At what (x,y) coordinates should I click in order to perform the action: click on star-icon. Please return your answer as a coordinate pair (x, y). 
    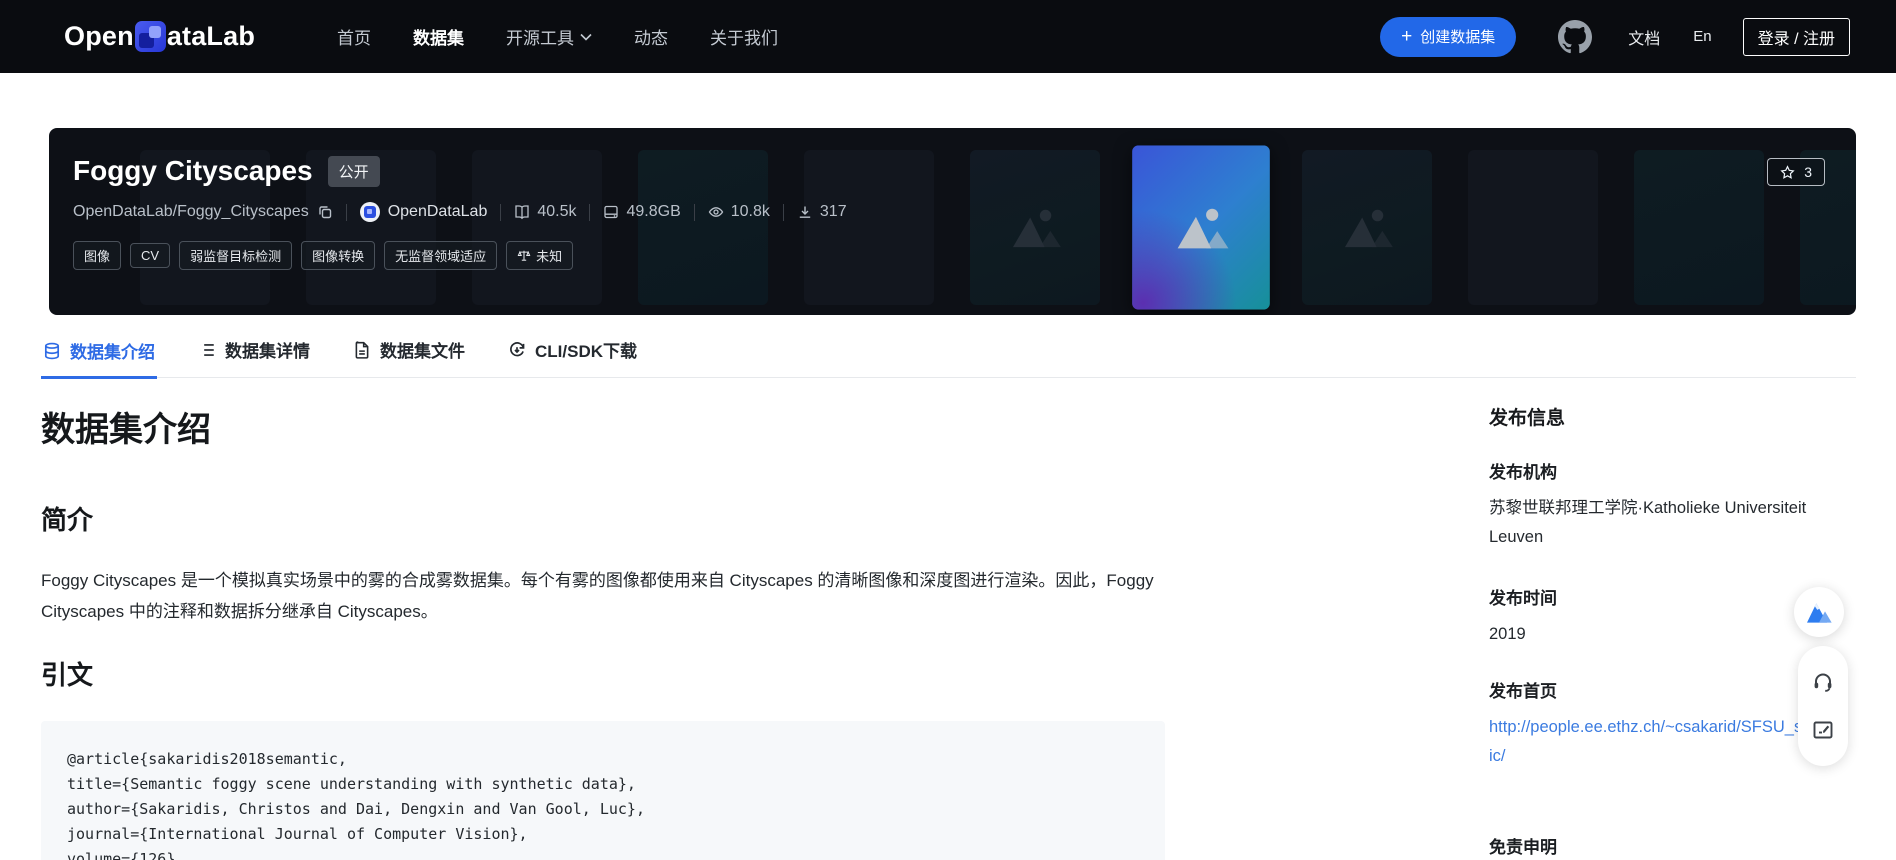
    Looking at the image, I should click on (1787, 171).